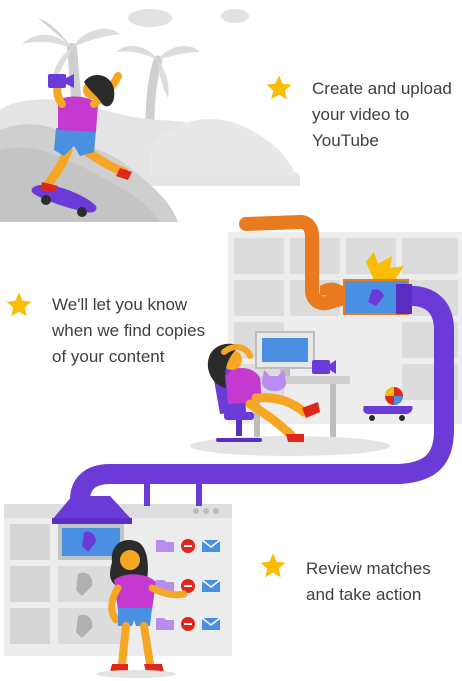  I want to click on text-line: YouTube, so click(345, 140).